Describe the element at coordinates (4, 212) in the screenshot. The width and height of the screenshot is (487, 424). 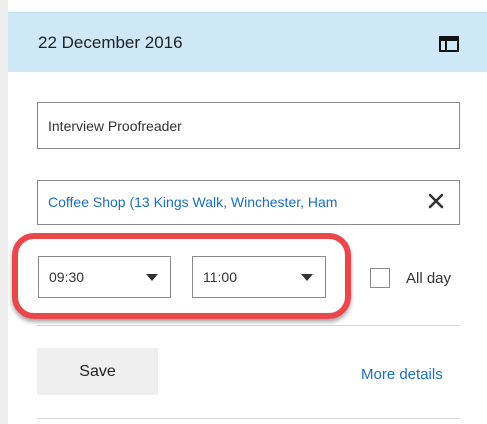
I see `side-shade` at that location.